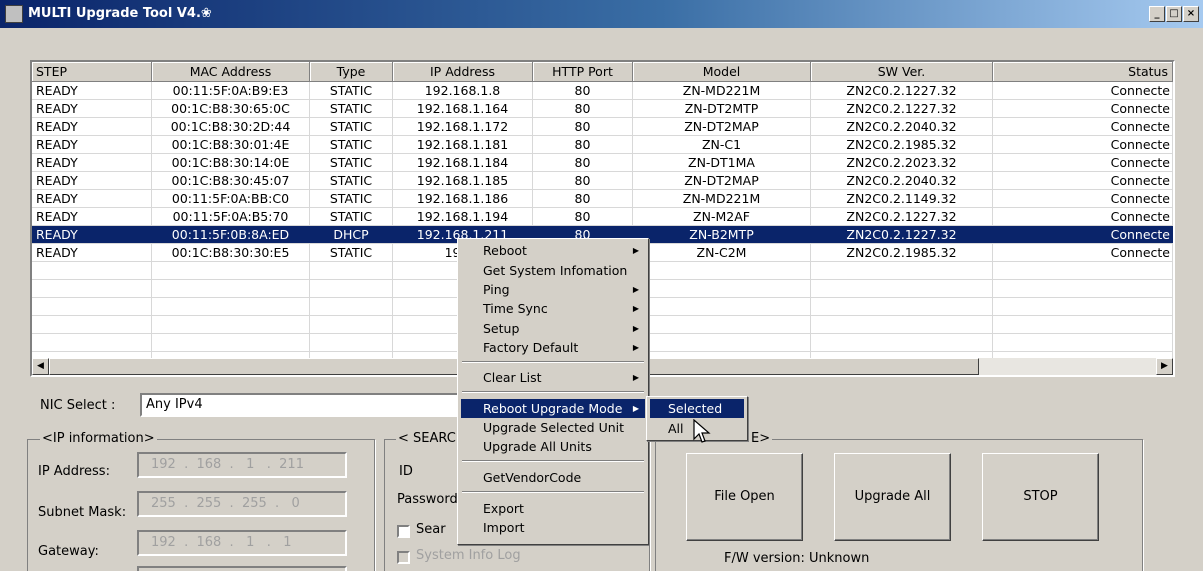  Describe the element at coordinates (427, 438) in the screenshot. I see `search-group-title: < SEARC` at that location.